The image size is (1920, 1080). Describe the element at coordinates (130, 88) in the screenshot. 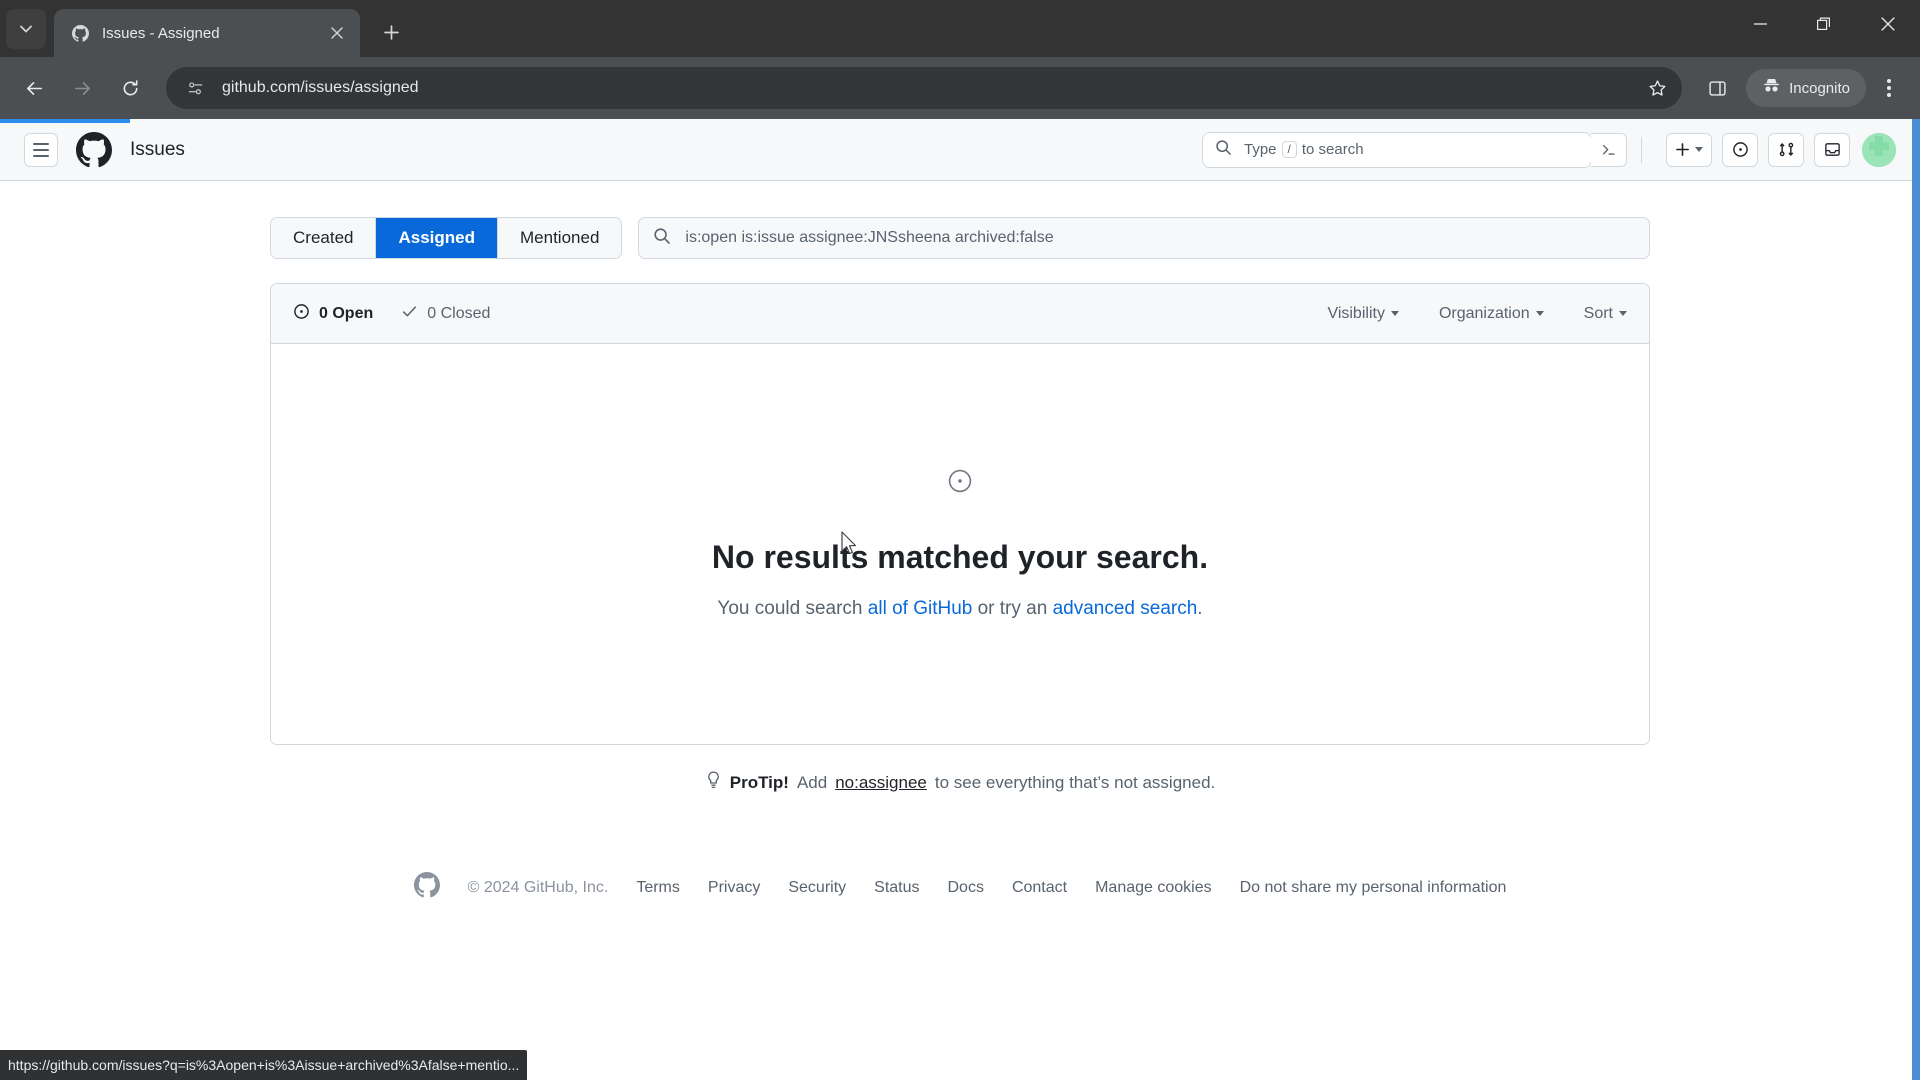

I see `reload-icon` at that location.